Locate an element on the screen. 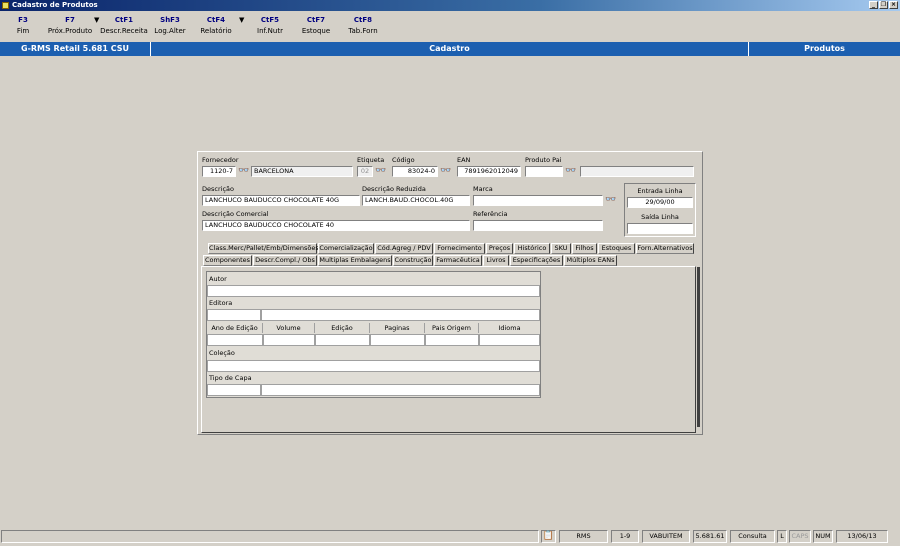 The width and height of the screenshot is (900, 546). codigo-label: Código is located at coordinates (403, 160).